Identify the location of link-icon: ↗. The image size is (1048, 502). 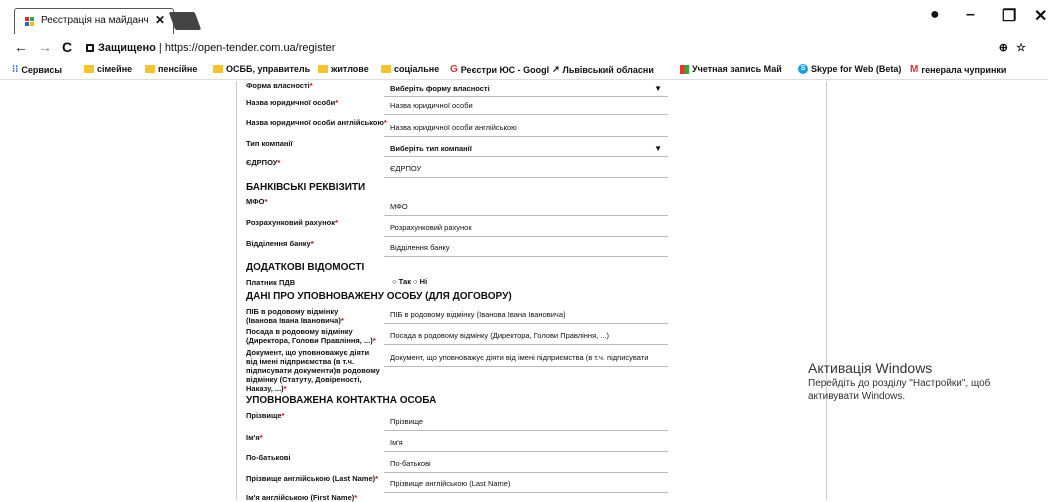
(556, 69).